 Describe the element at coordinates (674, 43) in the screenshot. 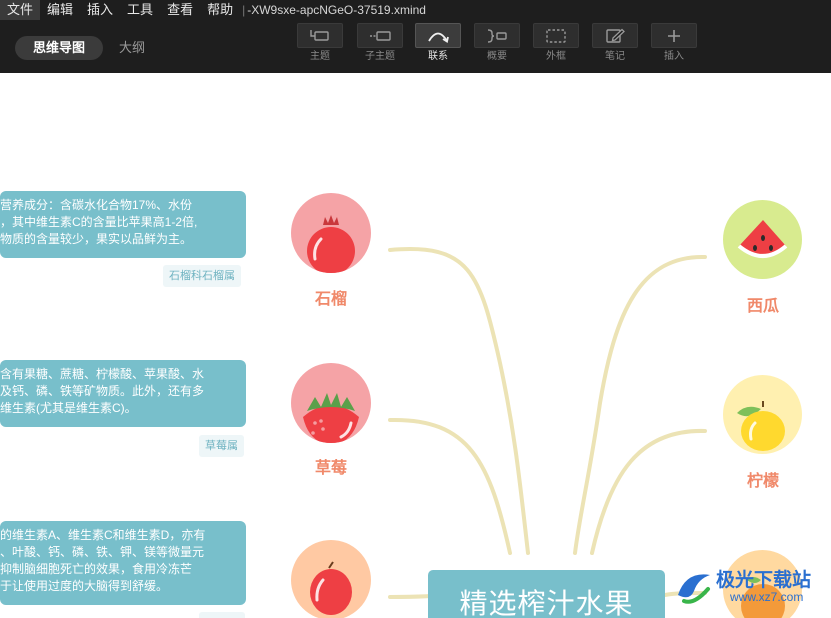

I see `insert-button: 插入` at that location.